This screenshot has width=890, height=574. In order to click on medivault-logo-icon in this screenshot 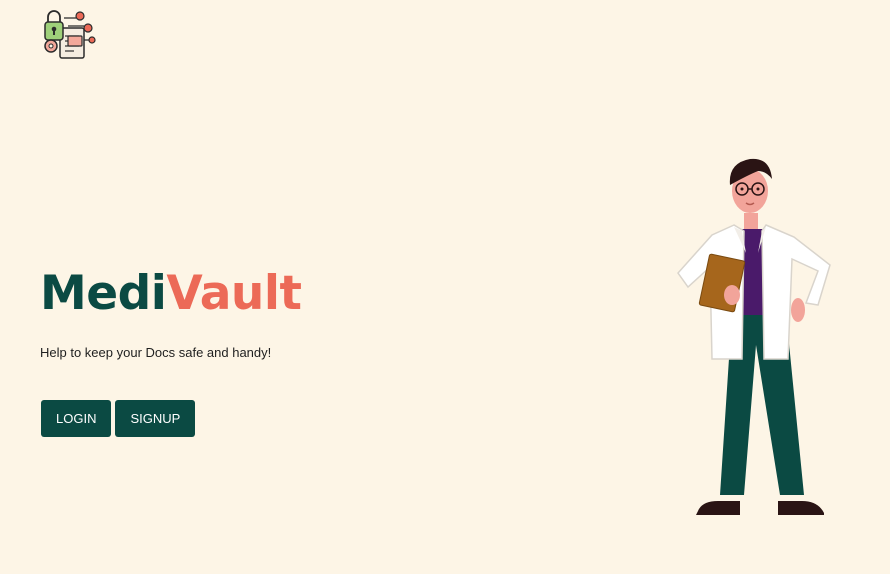, I will do `click(70, 34)`.